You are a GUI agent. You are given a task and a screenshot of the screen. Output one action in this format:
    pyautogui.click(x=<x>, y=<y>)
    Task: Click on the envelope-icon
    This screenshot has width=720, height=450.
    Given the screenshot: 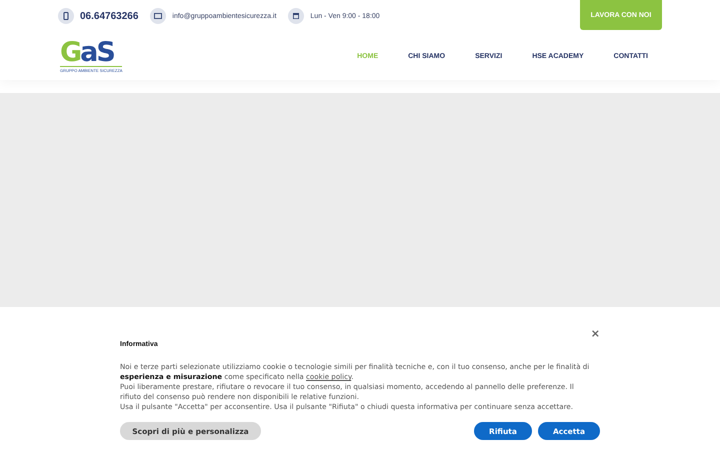 What is the action you would take?
    pyautogui.click(x=158, y=16)
    